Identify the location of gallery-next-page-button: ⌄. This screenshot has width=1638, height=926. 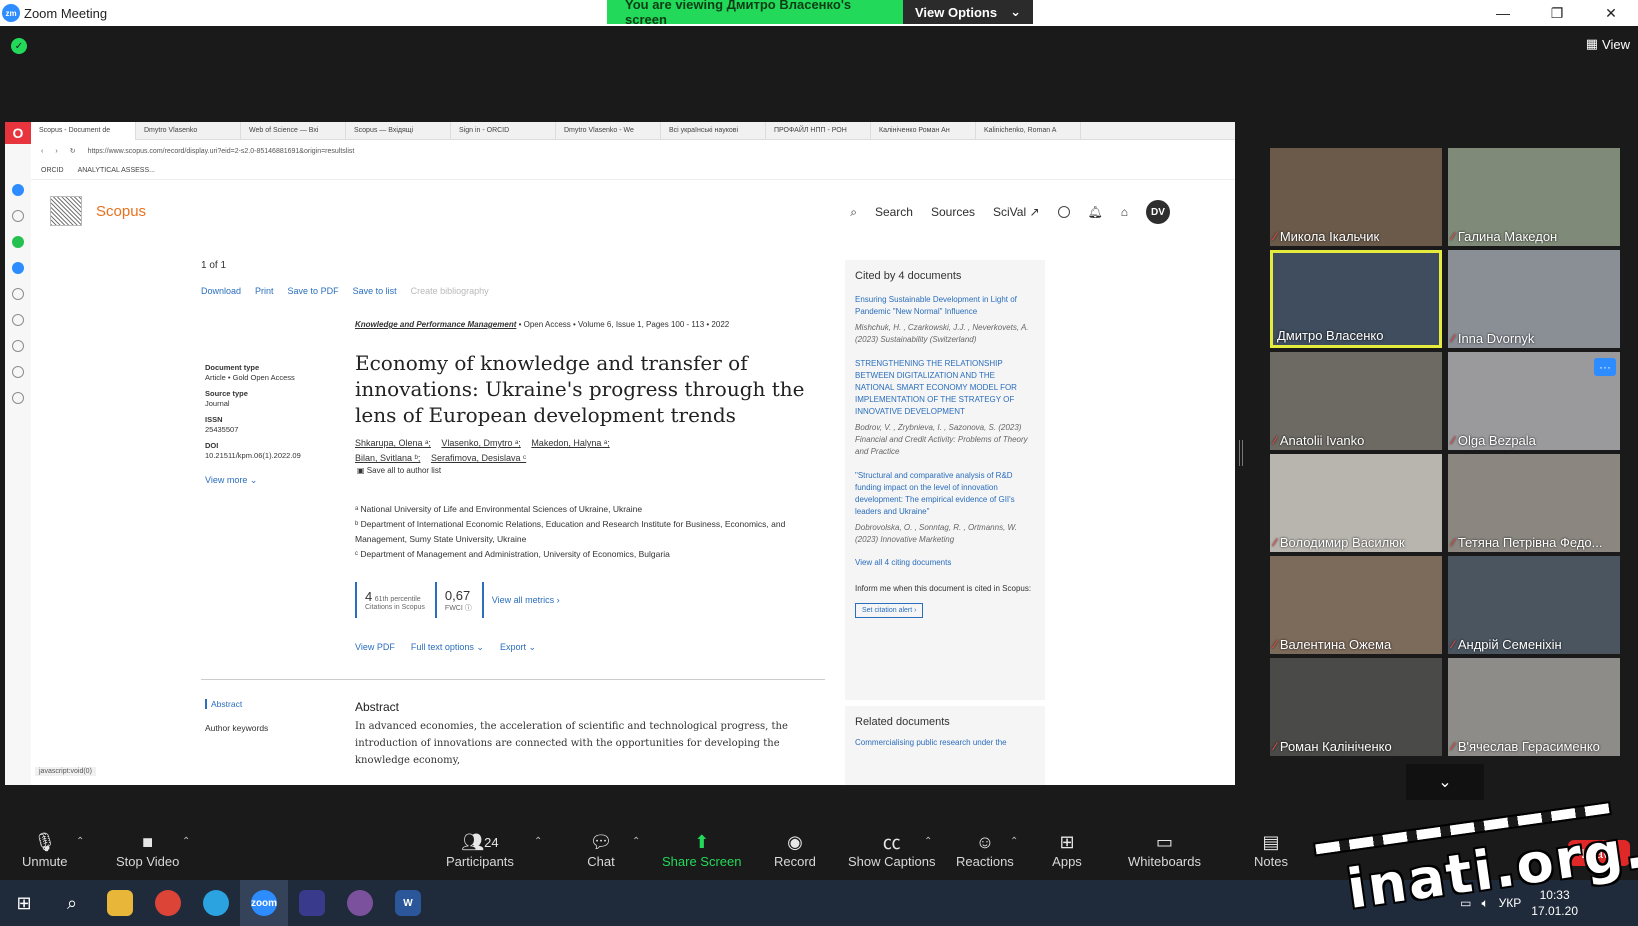
(1445, 782).